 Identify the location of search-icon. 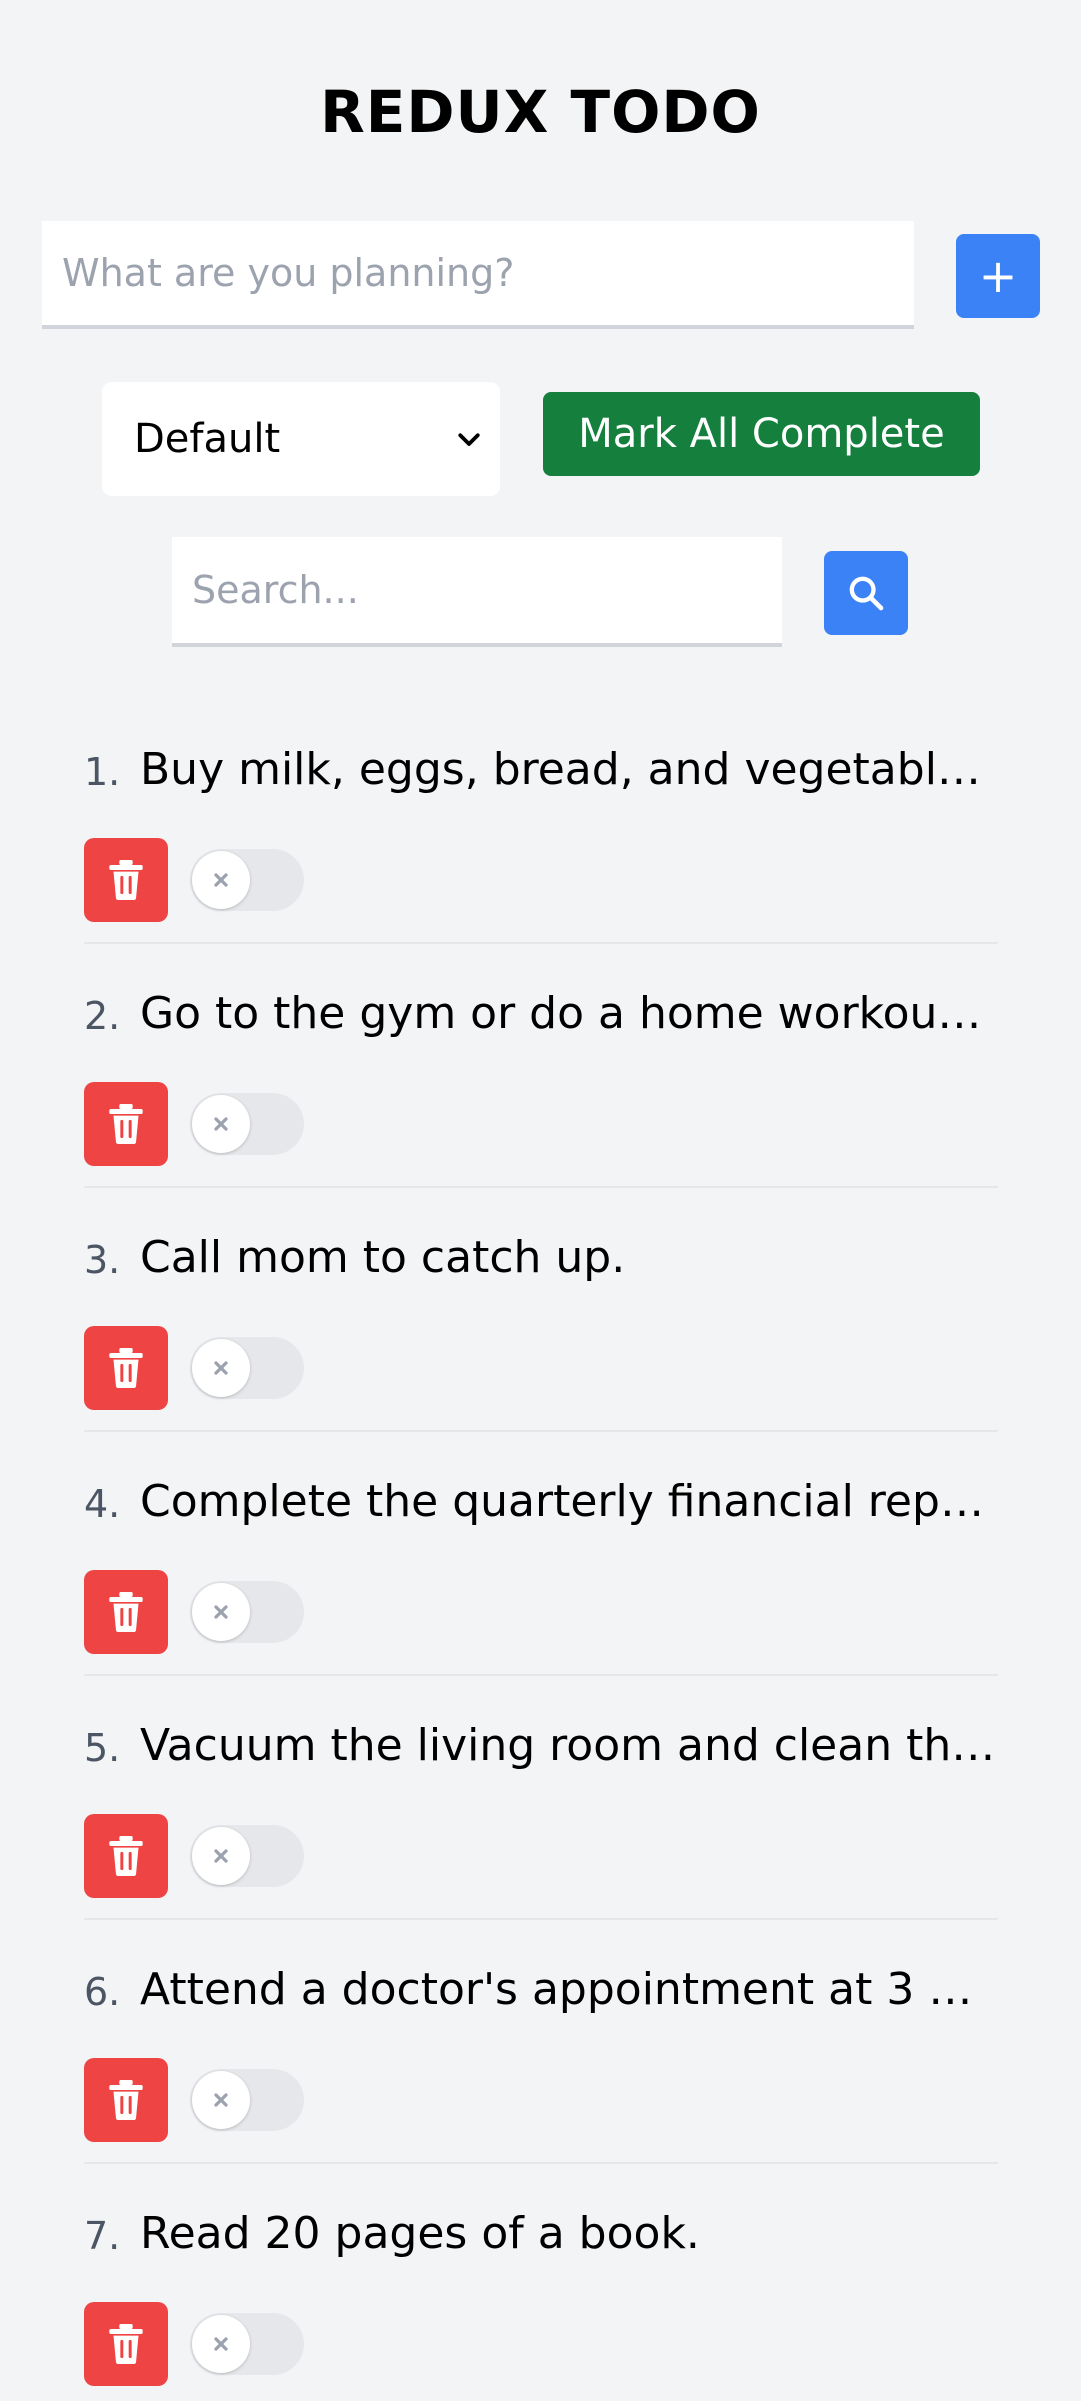
(866, 593).